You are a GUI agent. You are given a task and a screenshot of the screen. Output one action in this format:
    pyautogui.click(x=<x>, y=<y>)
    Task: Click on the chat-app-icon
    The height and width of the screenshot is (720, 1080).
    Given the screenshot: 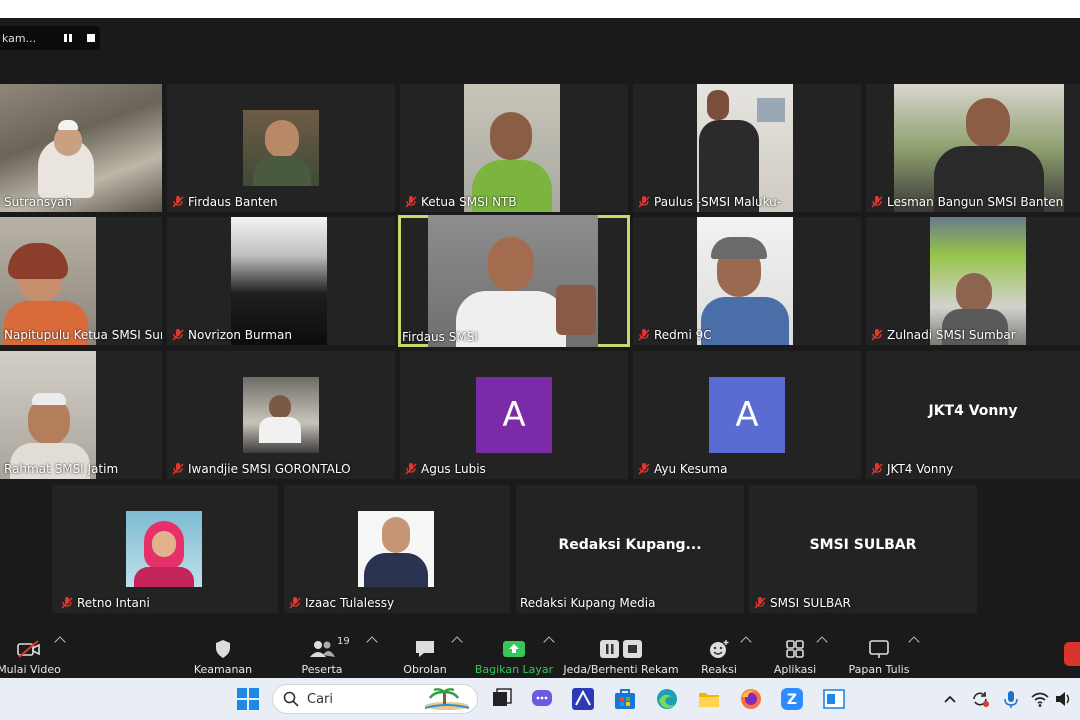 What is the action you would take?
    pyautogui.click(x=542, y=699)
    